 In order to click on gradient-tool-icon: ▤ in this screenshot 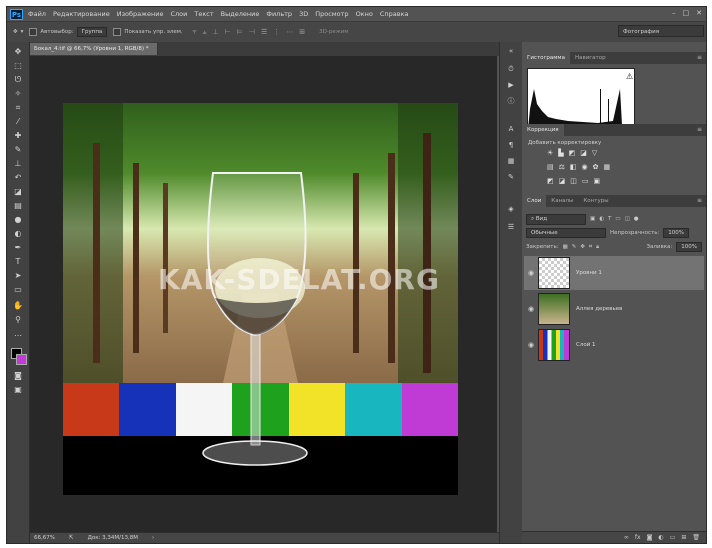, I will do `click(18, 205)`.